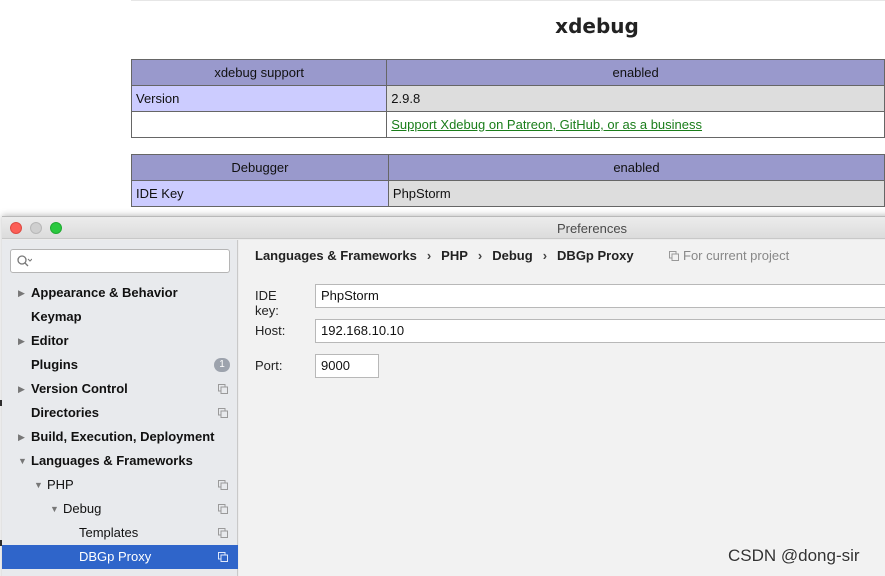  What do you see at coordinates (65, 412) in the screenshot?
I see `sidebar-item-label: Directories` at bounding box center [65, 412].